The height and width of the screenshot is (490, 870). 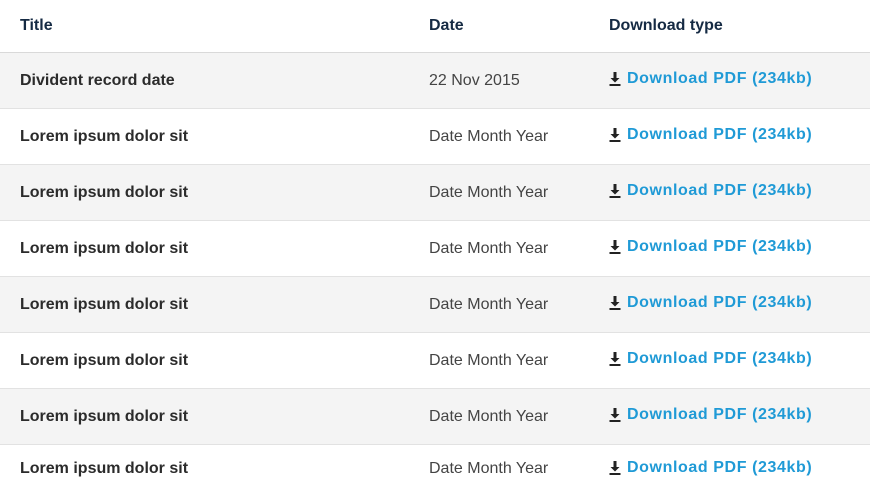 I want to click on row-title: Divident record date, so click(x=97, y=80).